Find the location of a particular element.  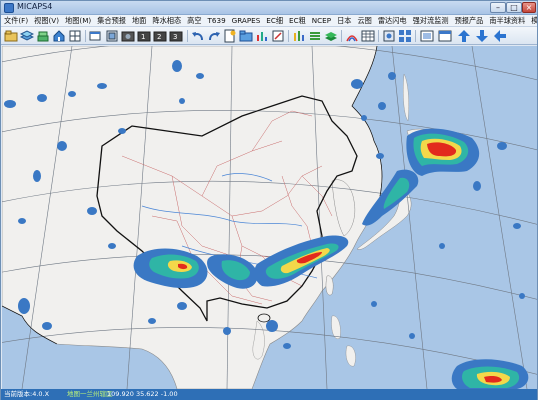

open-file-icon is located at coordinates (11, 36).